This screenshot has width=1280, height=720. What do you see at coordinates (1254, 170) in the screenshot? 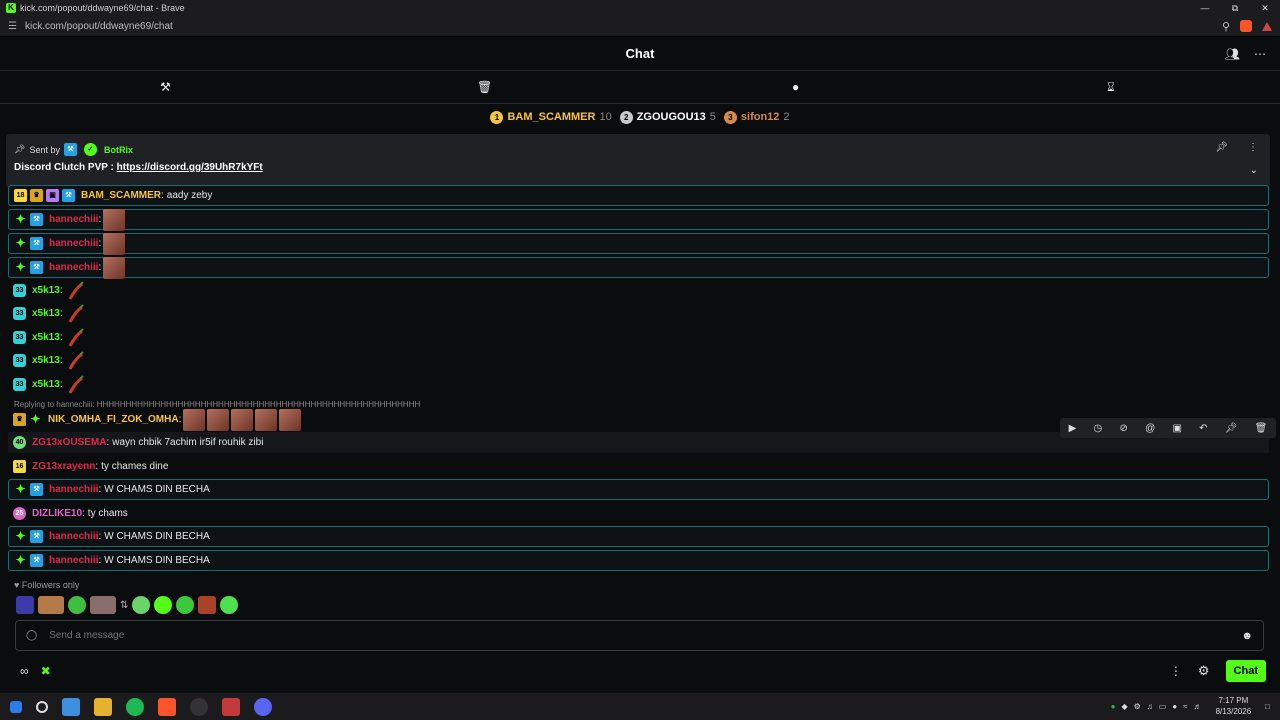
I see `chevron-down-icon: ⌄` at bounding box center [1254, 170].